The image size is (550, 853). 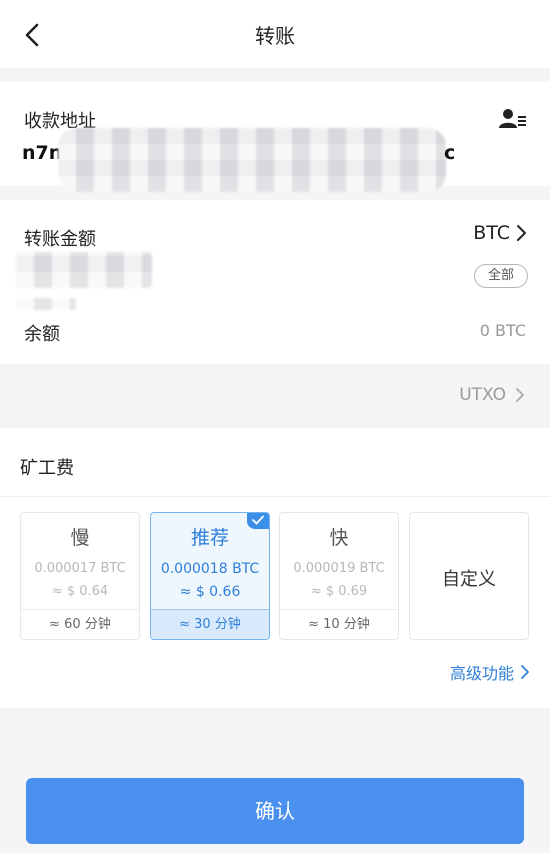 What do you see at coordinates (450, 153) in the screenshot?
I see `address-value-end: c` at bounding box center [450, 153].